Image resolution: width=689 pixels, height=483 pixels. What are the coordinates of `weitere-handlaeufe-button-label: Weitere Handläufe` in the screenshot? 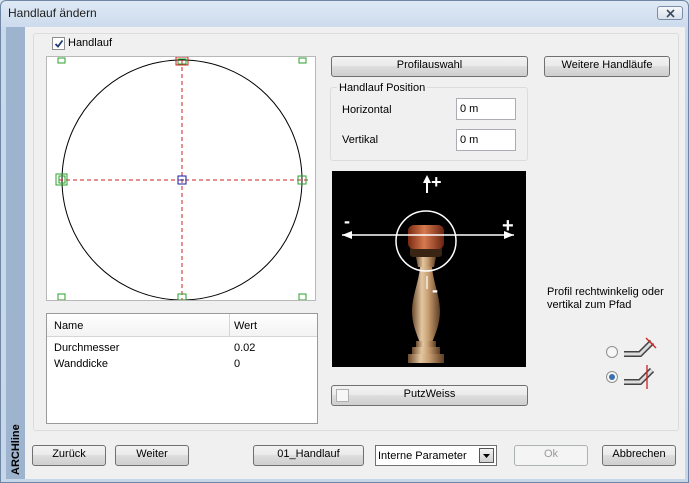 It's located at (607, 65).